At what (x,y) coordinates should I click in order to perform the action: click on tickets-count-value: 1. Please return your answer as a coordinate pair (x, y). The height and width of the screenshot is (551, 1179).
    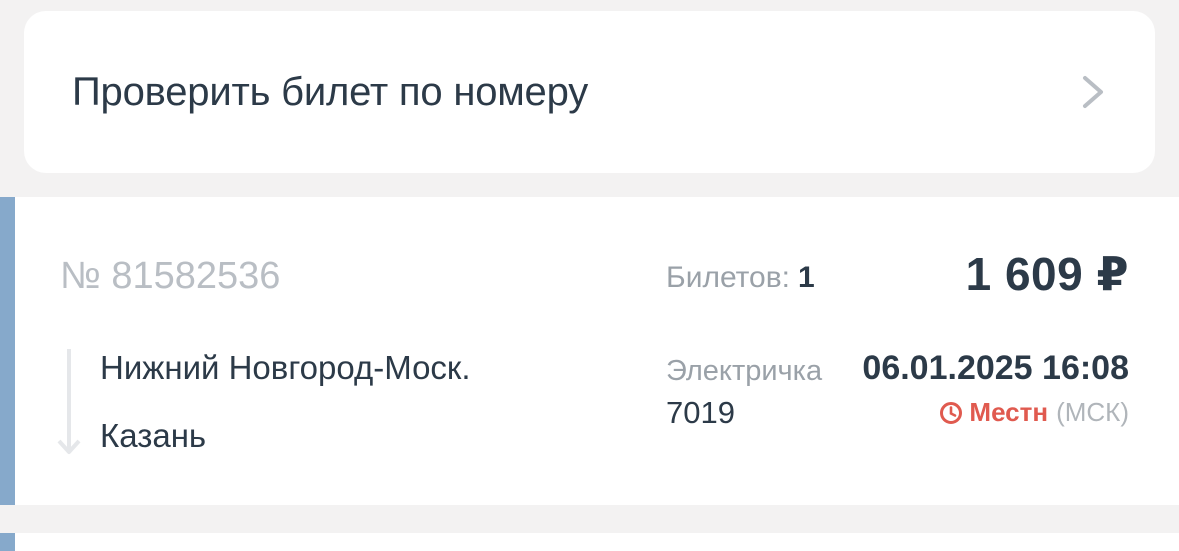
    Looking at the image, I should click on (806, 277).